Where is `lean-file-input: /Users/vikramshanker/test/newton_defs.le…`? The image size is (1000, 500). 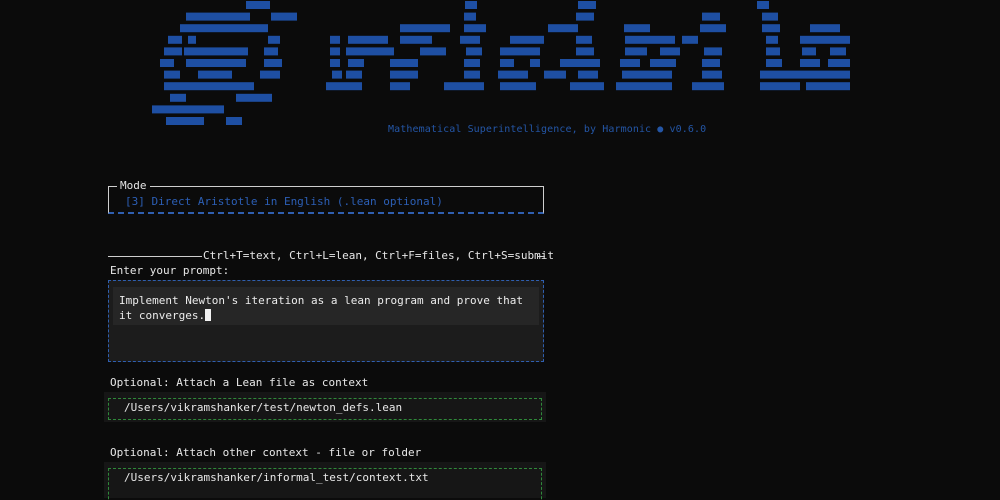 lean-file-input: /Users/vikramshanker/test/newton_defs.le… is located at coordinates (325, 407).